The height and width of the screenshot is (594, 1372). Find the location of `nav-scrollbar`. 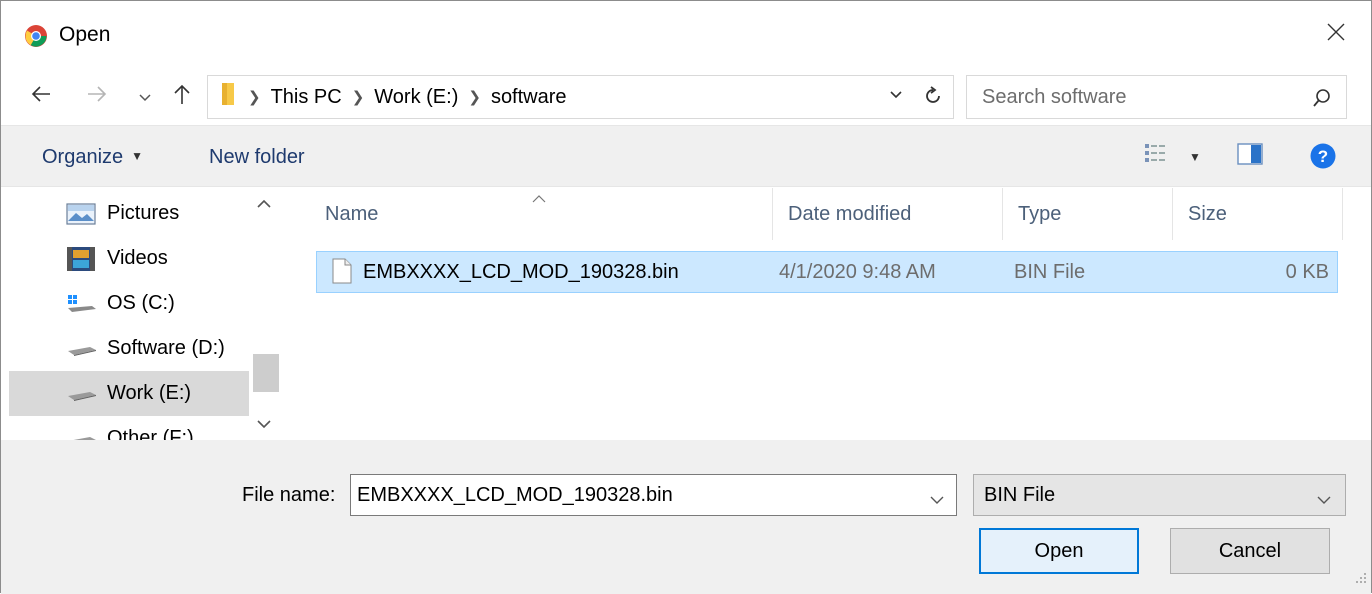

nav-scrollbar is located at coordinates (266, 314).